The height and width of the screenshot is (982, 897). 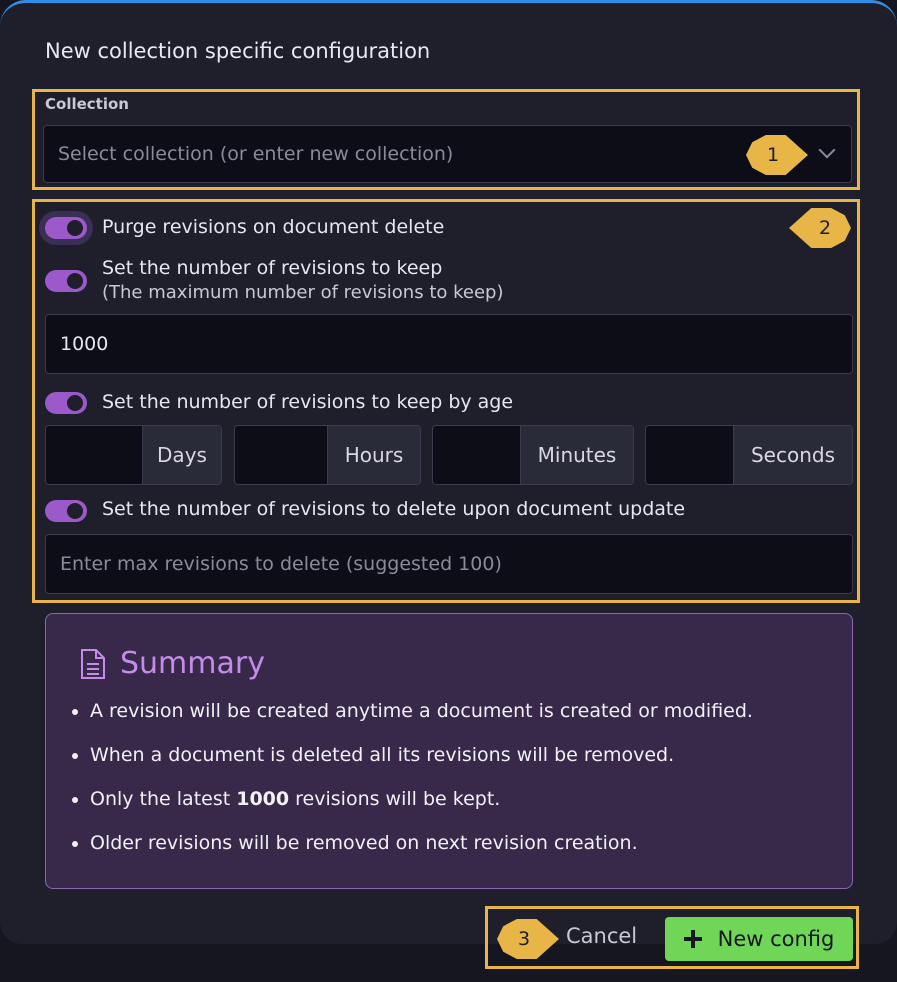 What do you see at coordinates (281, 455) in the screenshot?
I see `hours-input` at bounding box center [281, 455].